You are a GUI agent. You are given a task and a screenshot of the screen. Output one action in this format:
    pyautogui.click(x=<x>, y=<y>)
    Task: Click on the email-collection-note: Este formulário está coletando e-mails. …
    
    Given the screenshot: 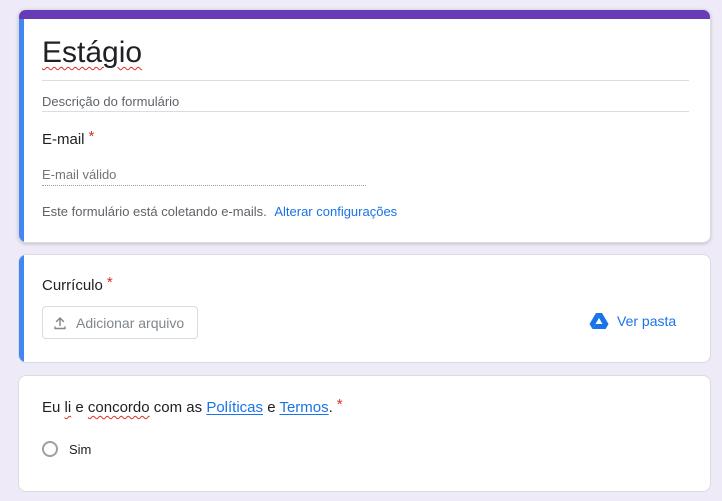 What is the action you would take?
    pyautogui.click(x=219, y=211)
    